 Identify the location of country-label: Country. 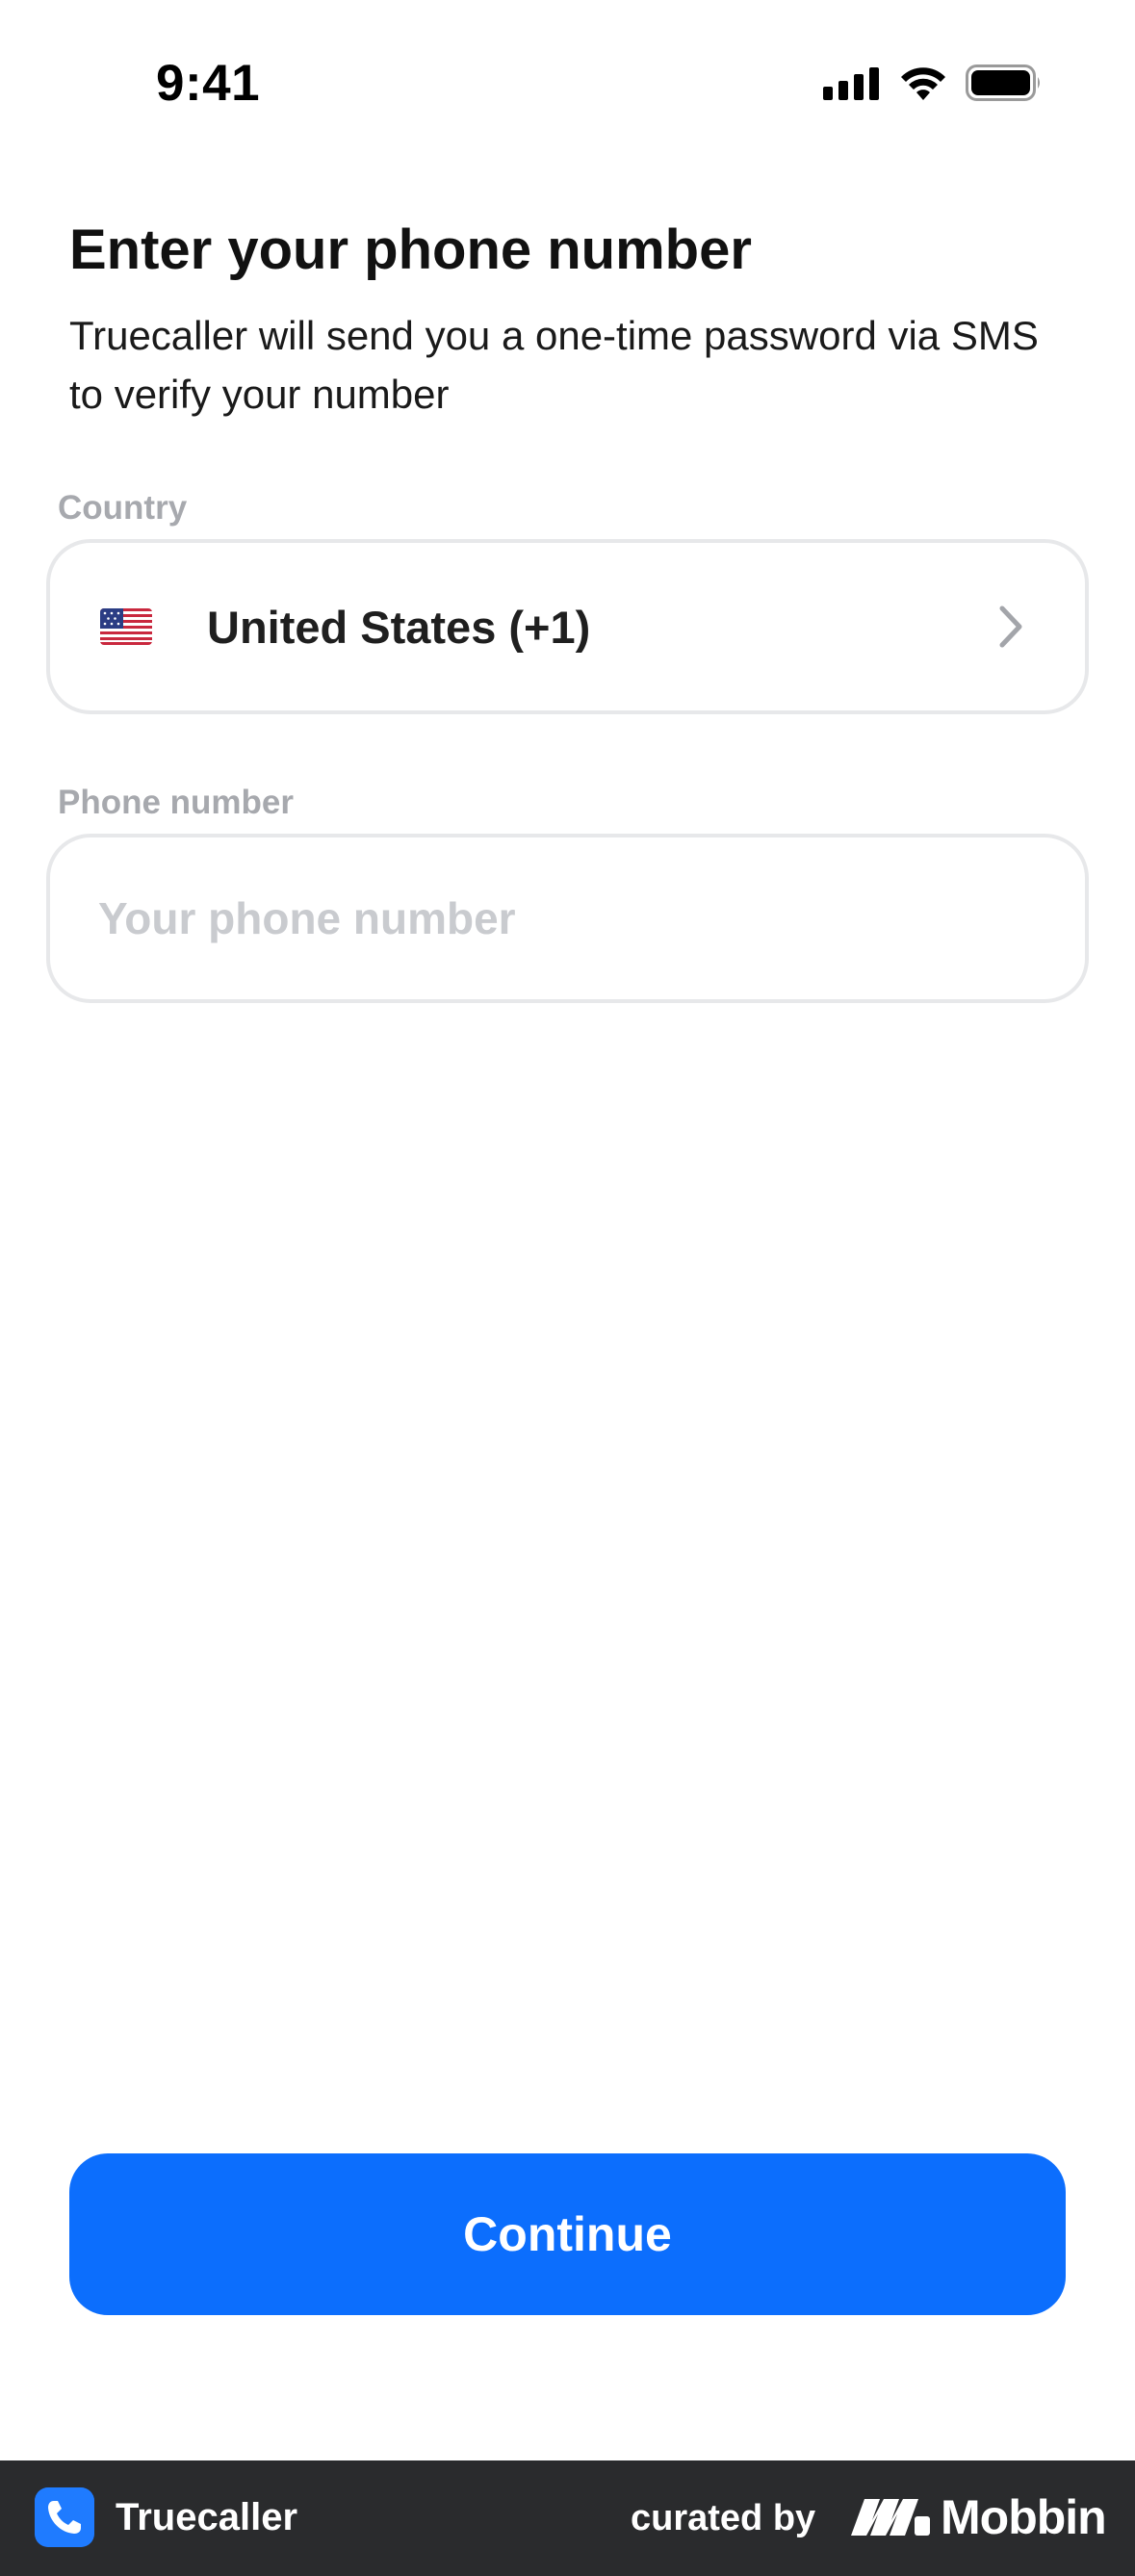
(123, 508).